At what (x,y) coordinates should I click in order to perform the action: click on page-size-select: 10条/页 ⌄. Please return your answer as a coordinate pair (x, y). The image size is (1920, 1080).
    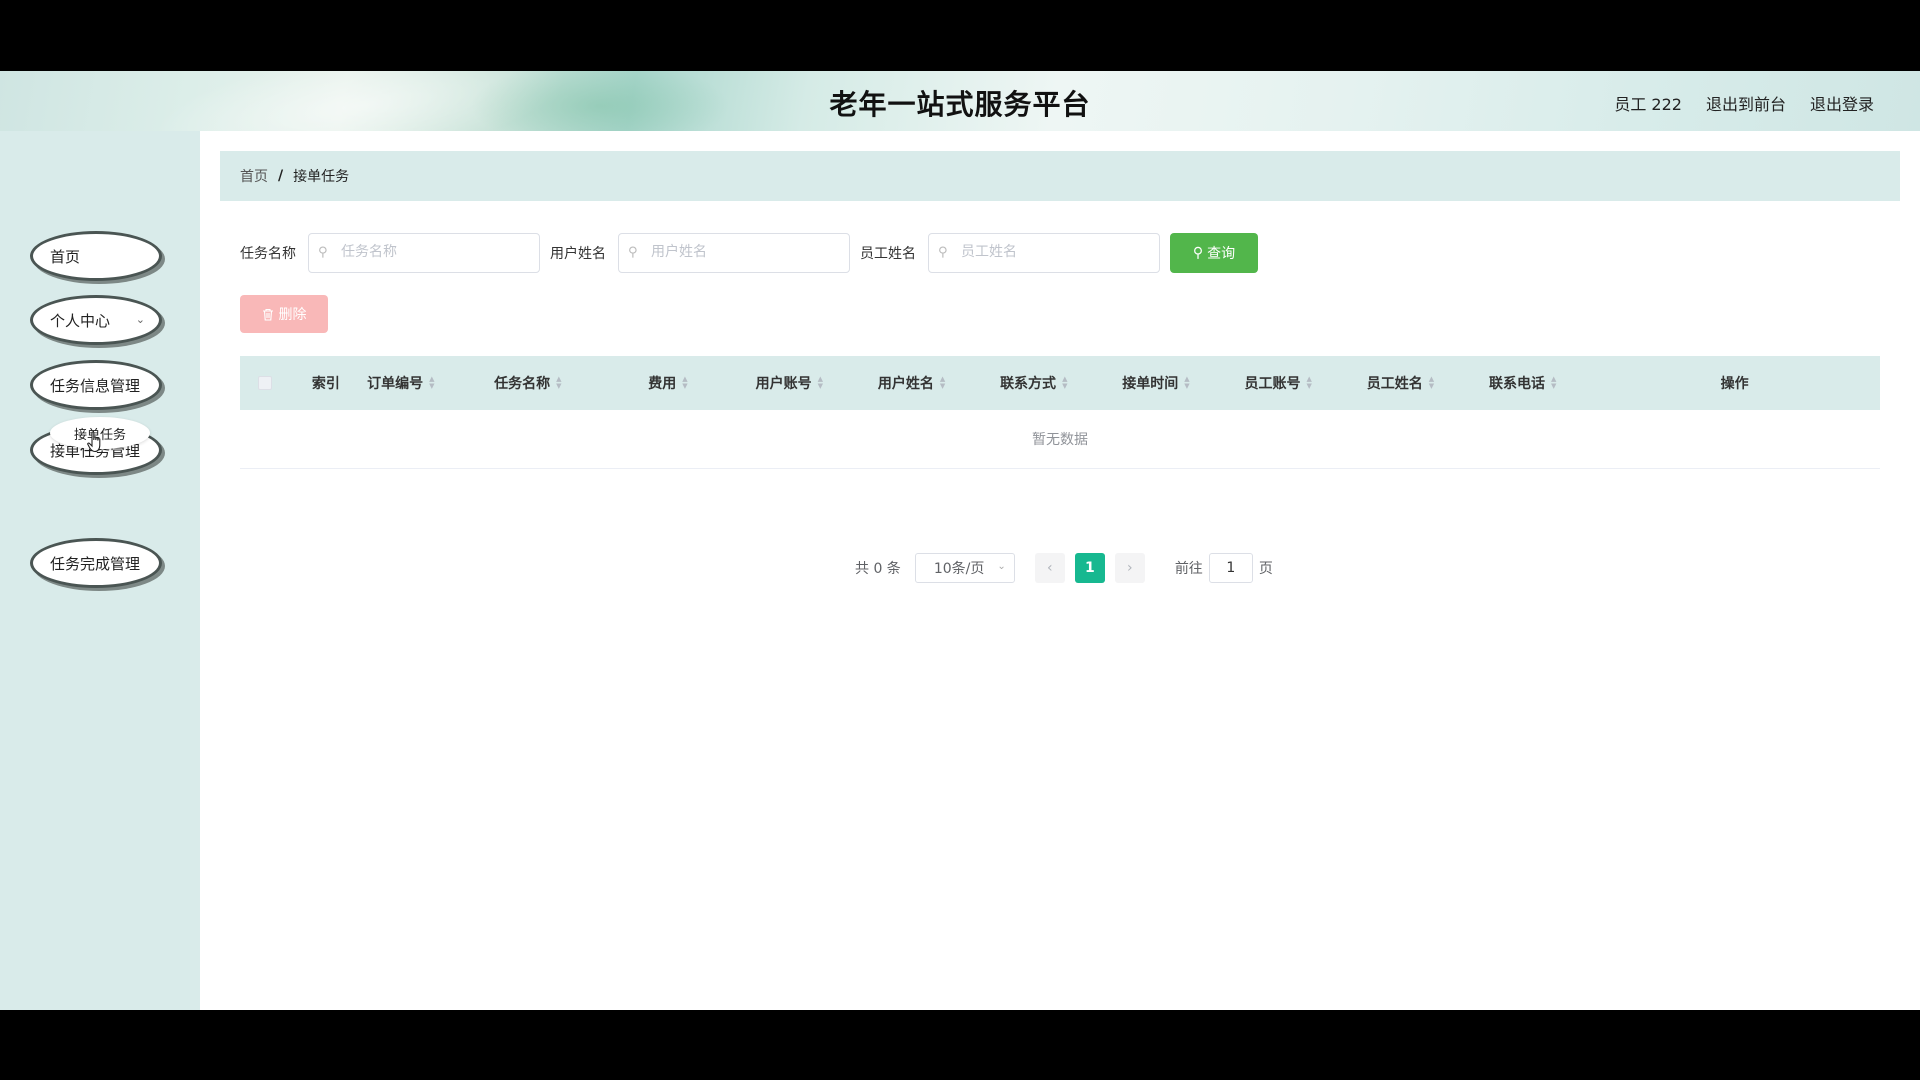
    Looking at the image, I should click on (964, 568).